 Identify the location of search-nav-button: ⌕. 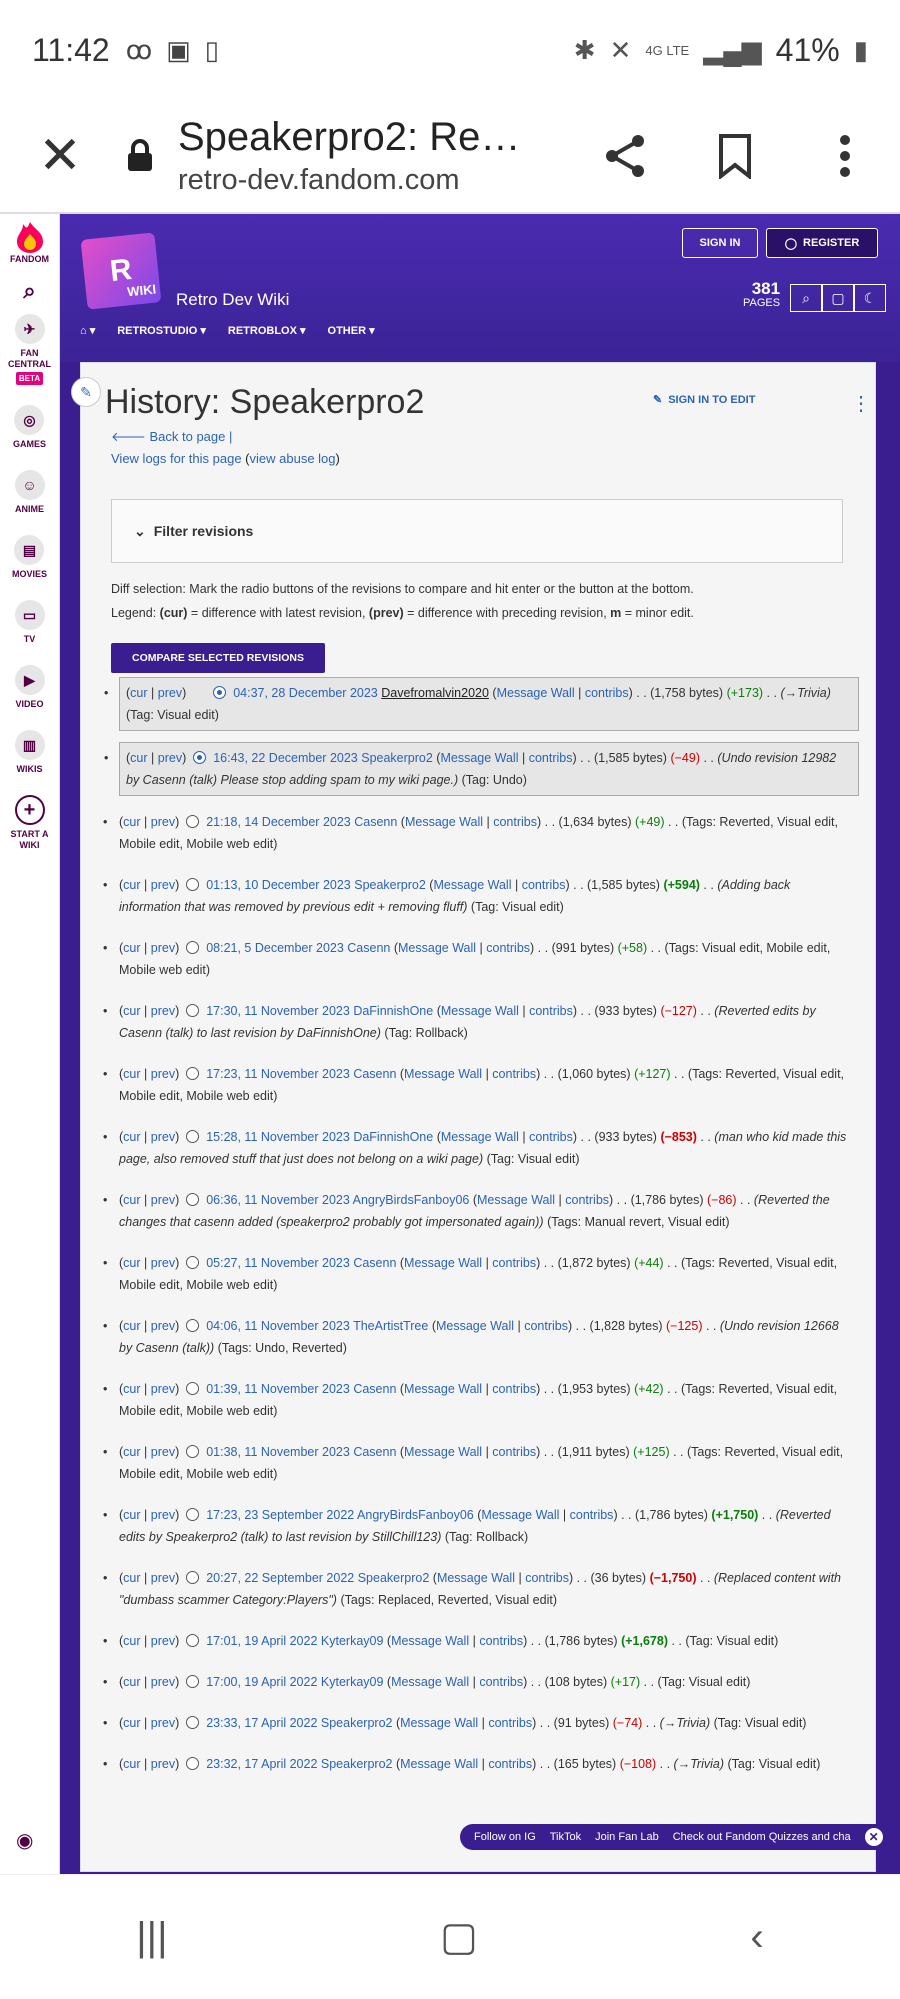
(29, 291).